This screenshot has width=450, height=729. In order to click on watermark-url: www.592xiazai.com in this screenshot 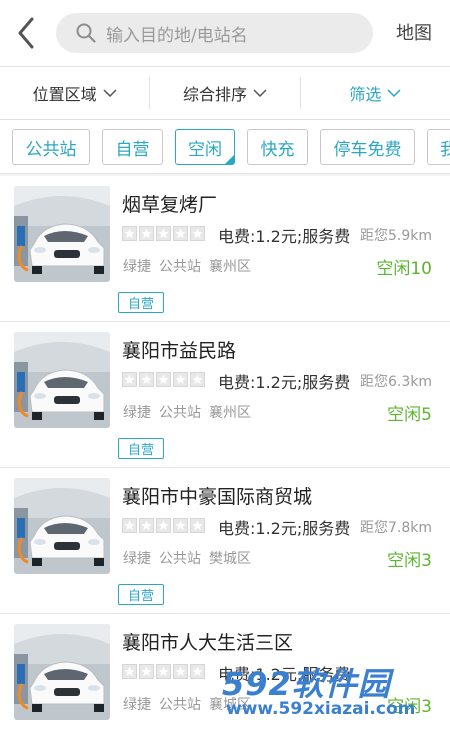, I will do `click(321, 709)`.